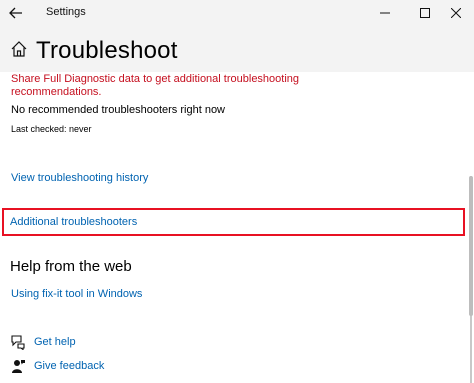 Image resolution: width=474 pixels, height=383 pixels. I want to click on fixit-tool-link: Using fix-it tool in Windows, so click(76, 294).